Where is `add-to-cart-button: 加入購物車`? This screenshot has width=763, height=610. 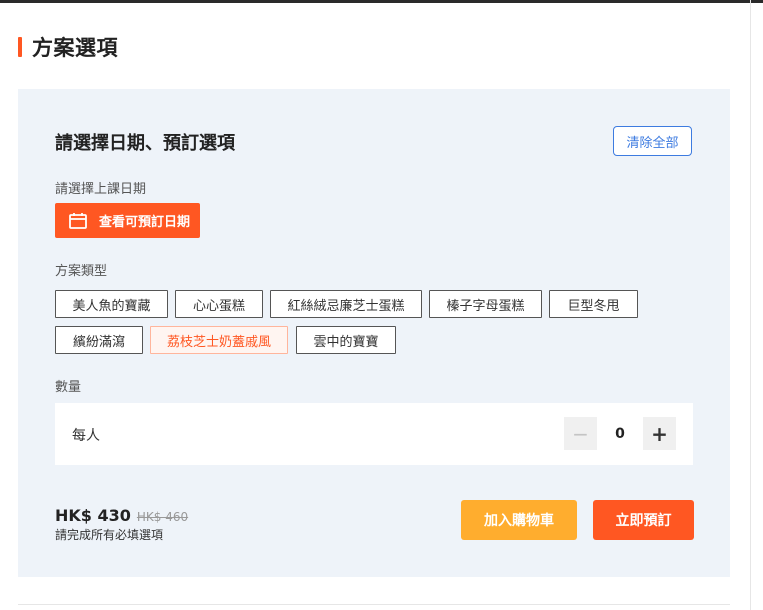 add-to-cart-button: 加入購物車 is located at coordinates (519, 520).